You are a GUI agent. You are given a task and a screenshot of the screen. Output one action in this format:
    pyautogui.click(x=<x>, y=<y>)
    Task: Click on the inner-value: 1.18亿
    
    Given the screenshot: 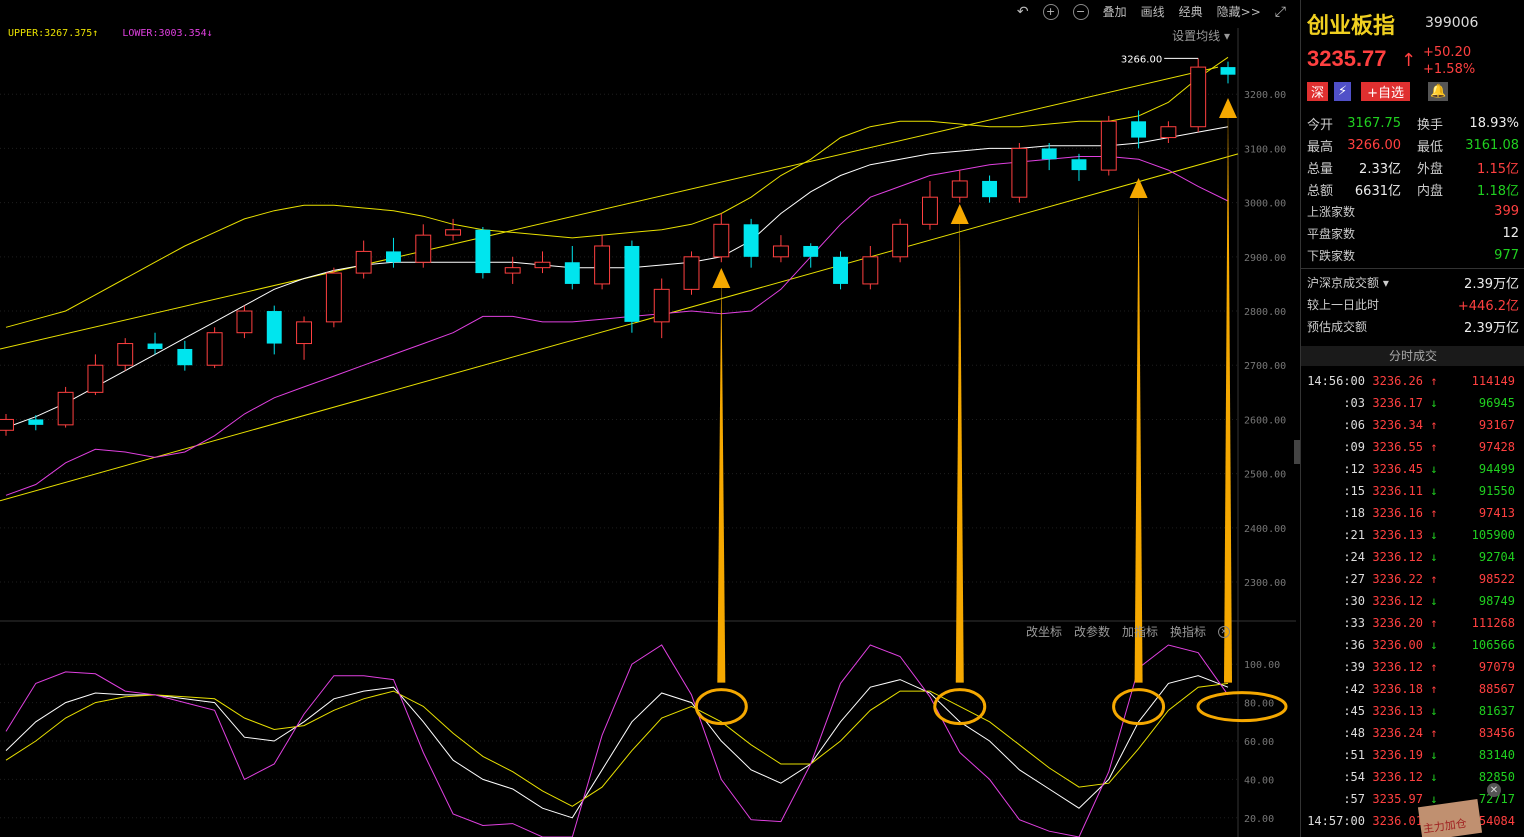 What is the action you would take?
    pyautogui.click(x=1498, y=191)
    